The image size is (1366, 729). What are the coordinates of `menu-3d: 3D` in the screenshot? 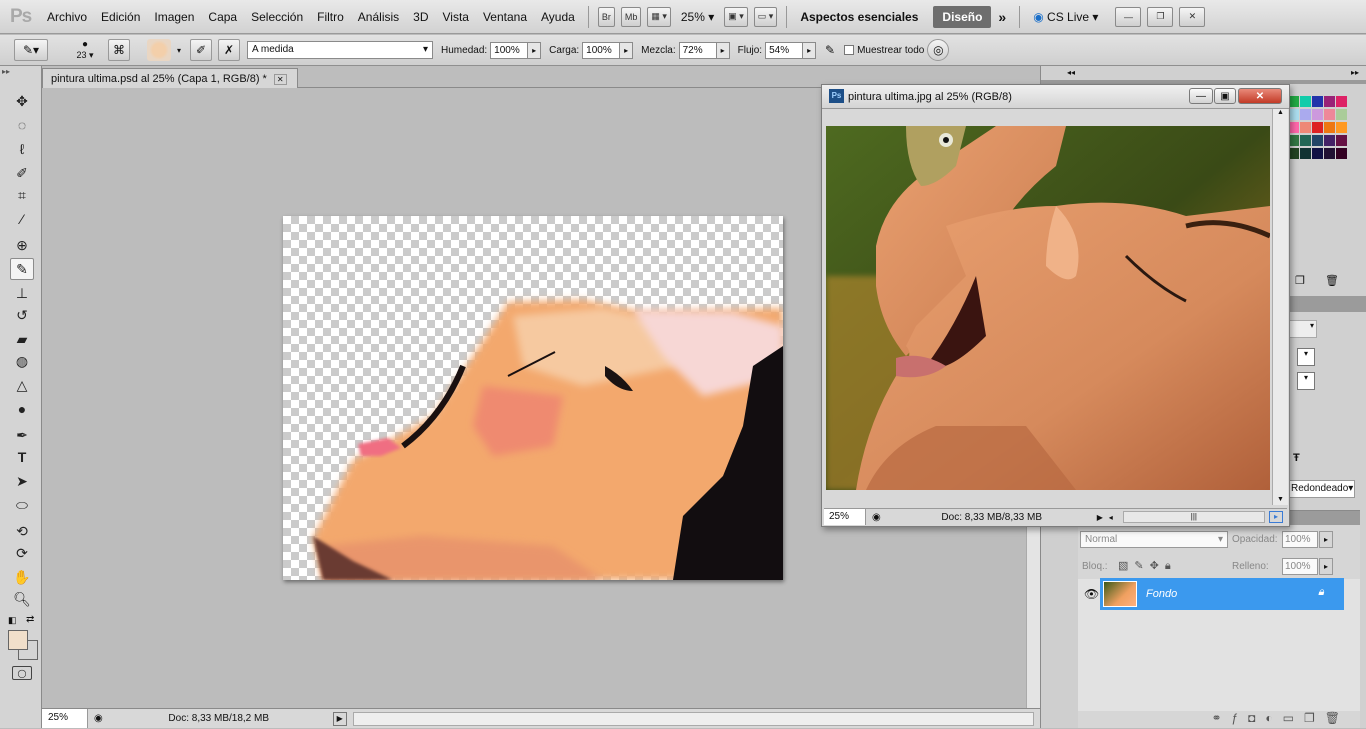 It's located at (420, 17).